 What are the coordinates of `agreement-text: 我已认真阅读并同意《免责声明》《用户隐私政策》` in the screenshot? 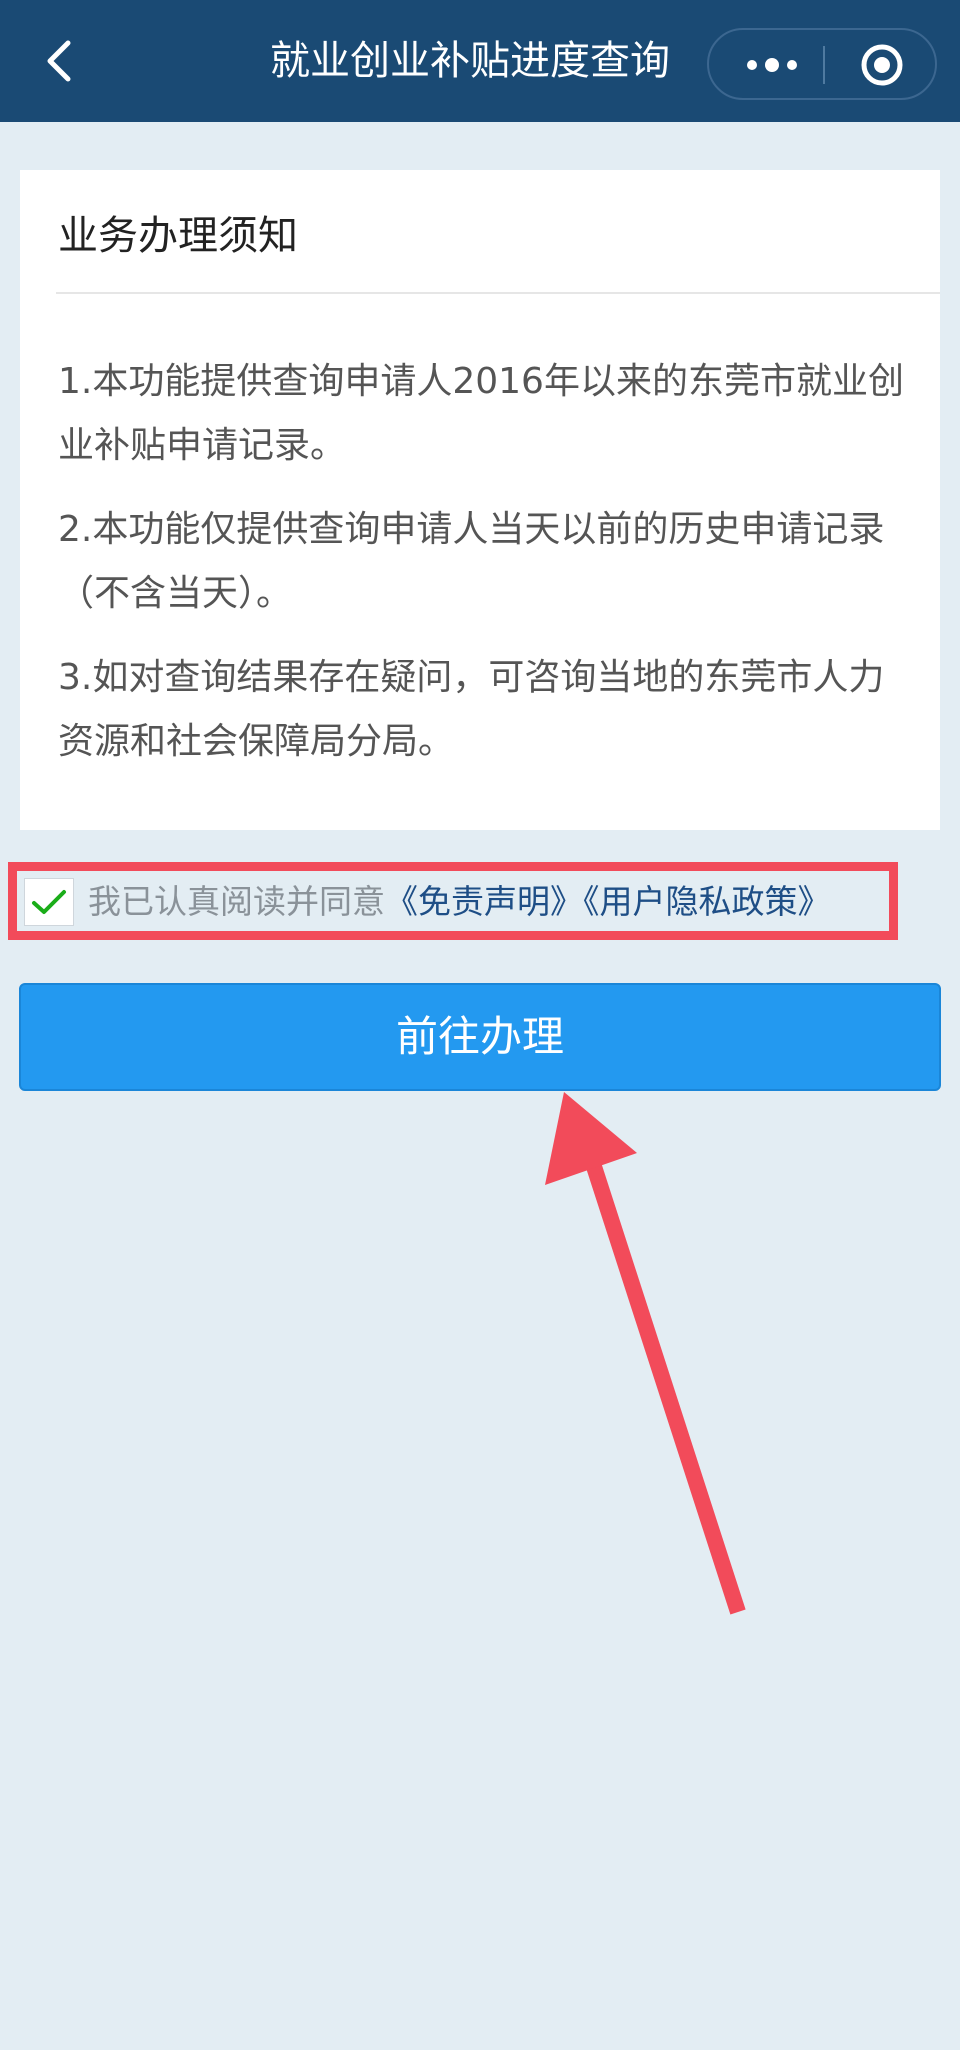 It's located at (459, 902).